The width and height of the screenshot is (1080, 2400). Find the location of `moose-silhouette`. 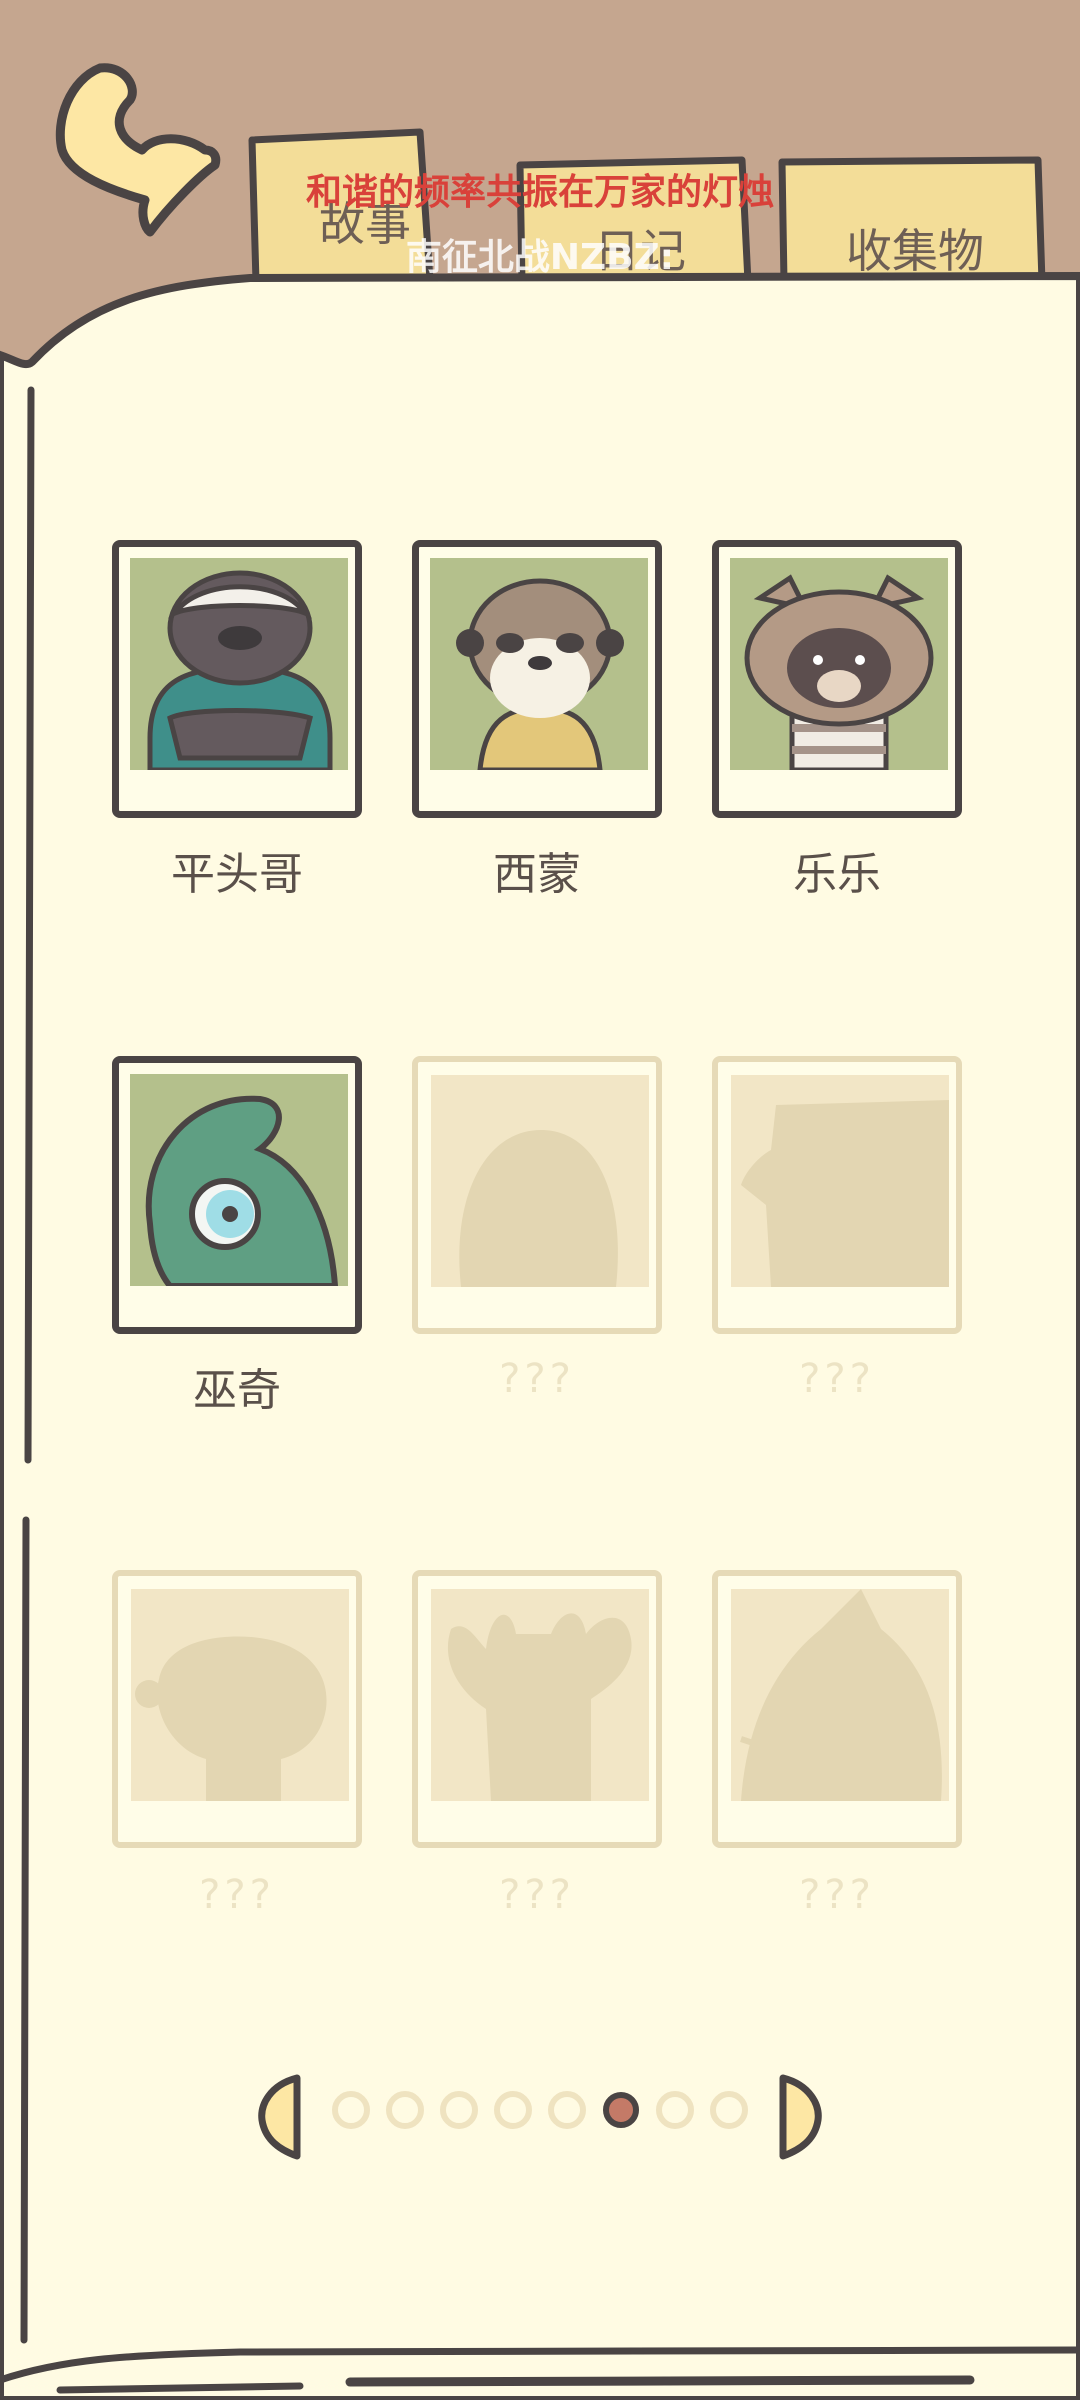

moose-silhouette is located at coordinates (540, 1695).